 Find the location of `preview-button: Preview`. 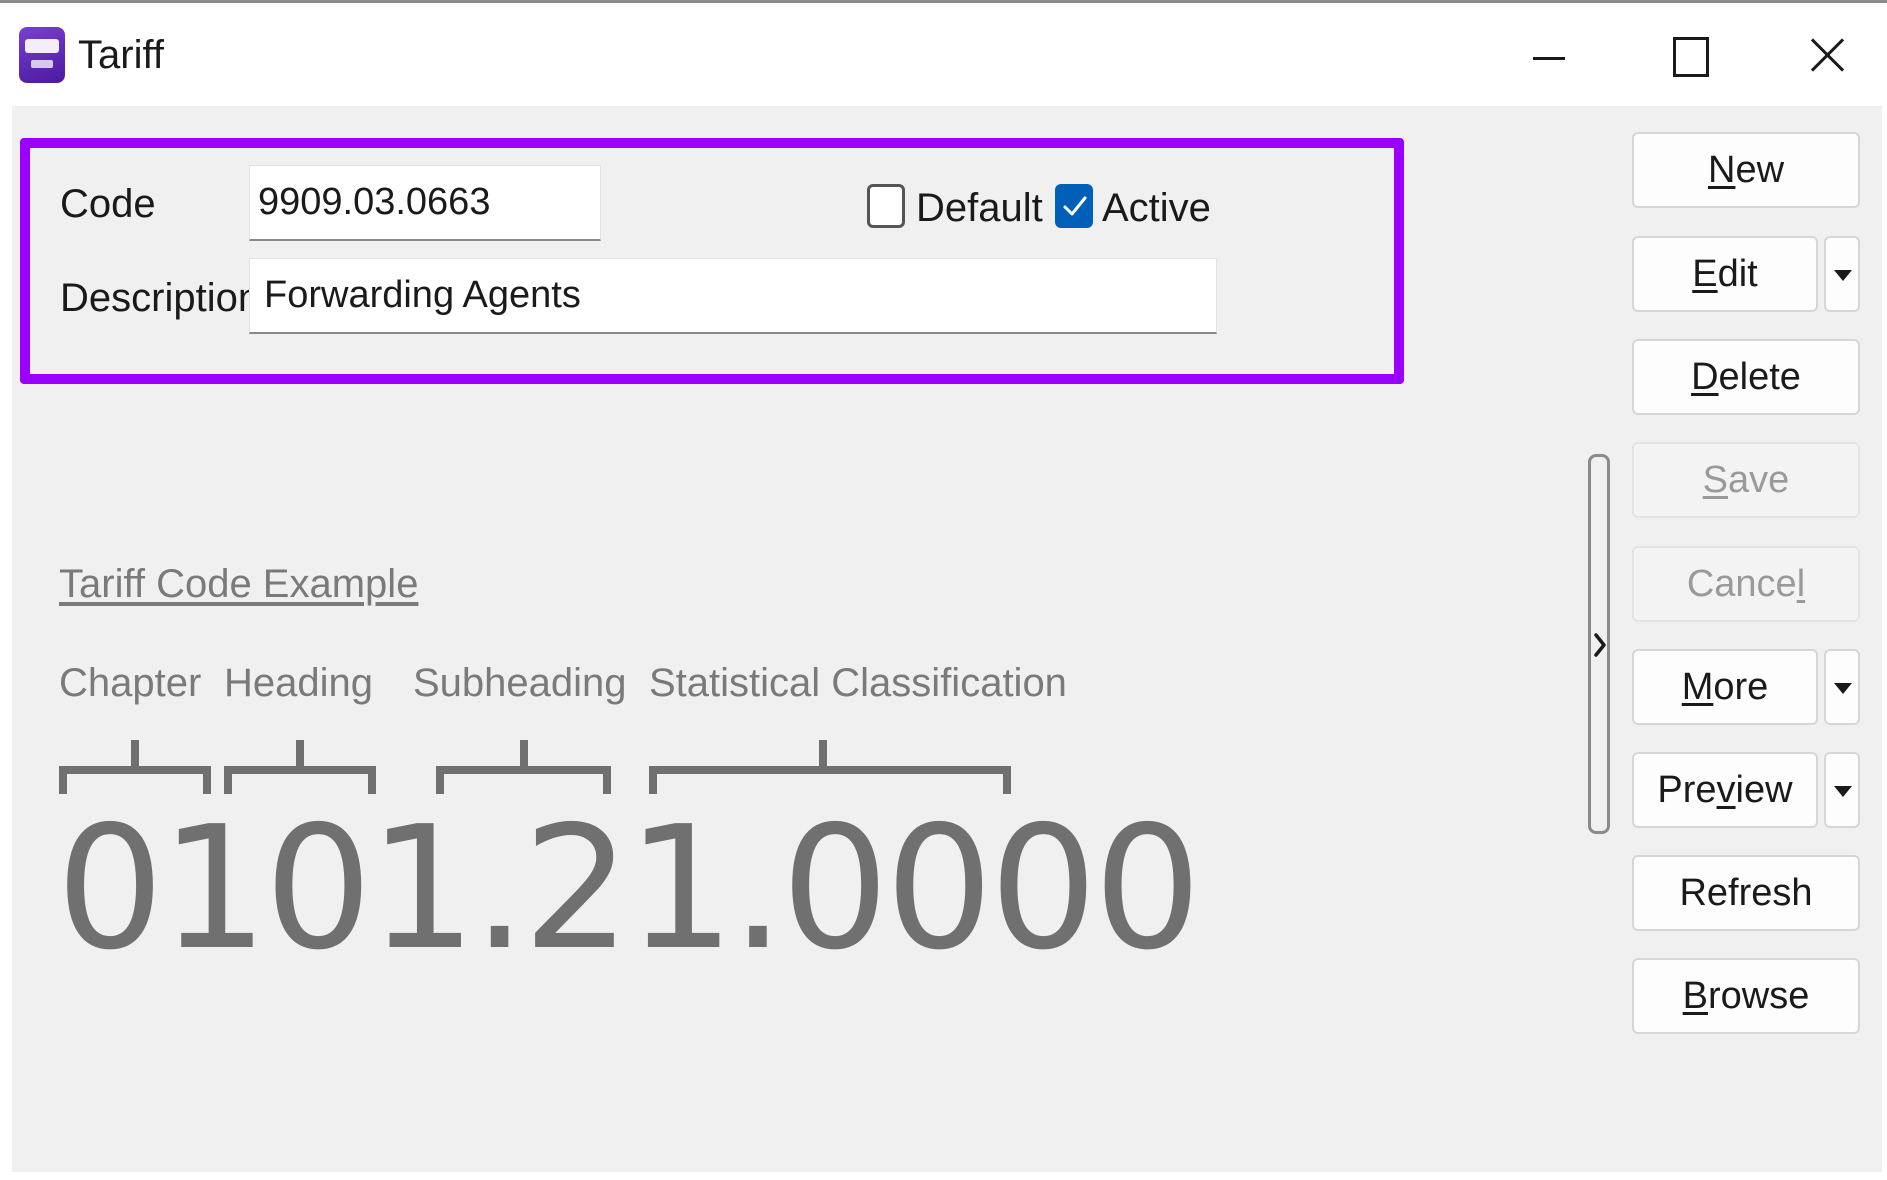

preview-button: Preview is located at coordinates (1725, 790).